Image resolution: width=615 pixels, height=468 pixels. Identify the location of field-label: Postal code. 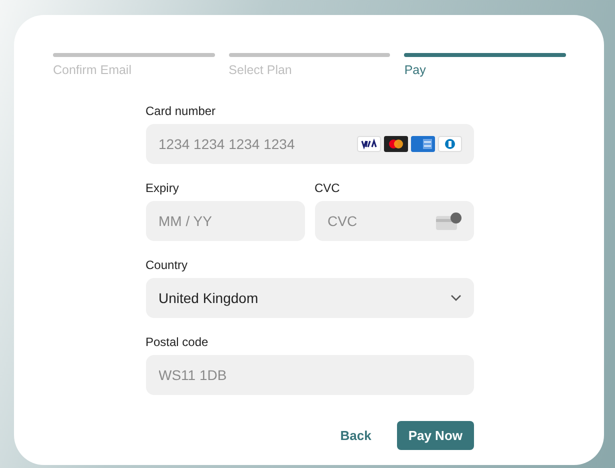
(178, 342).